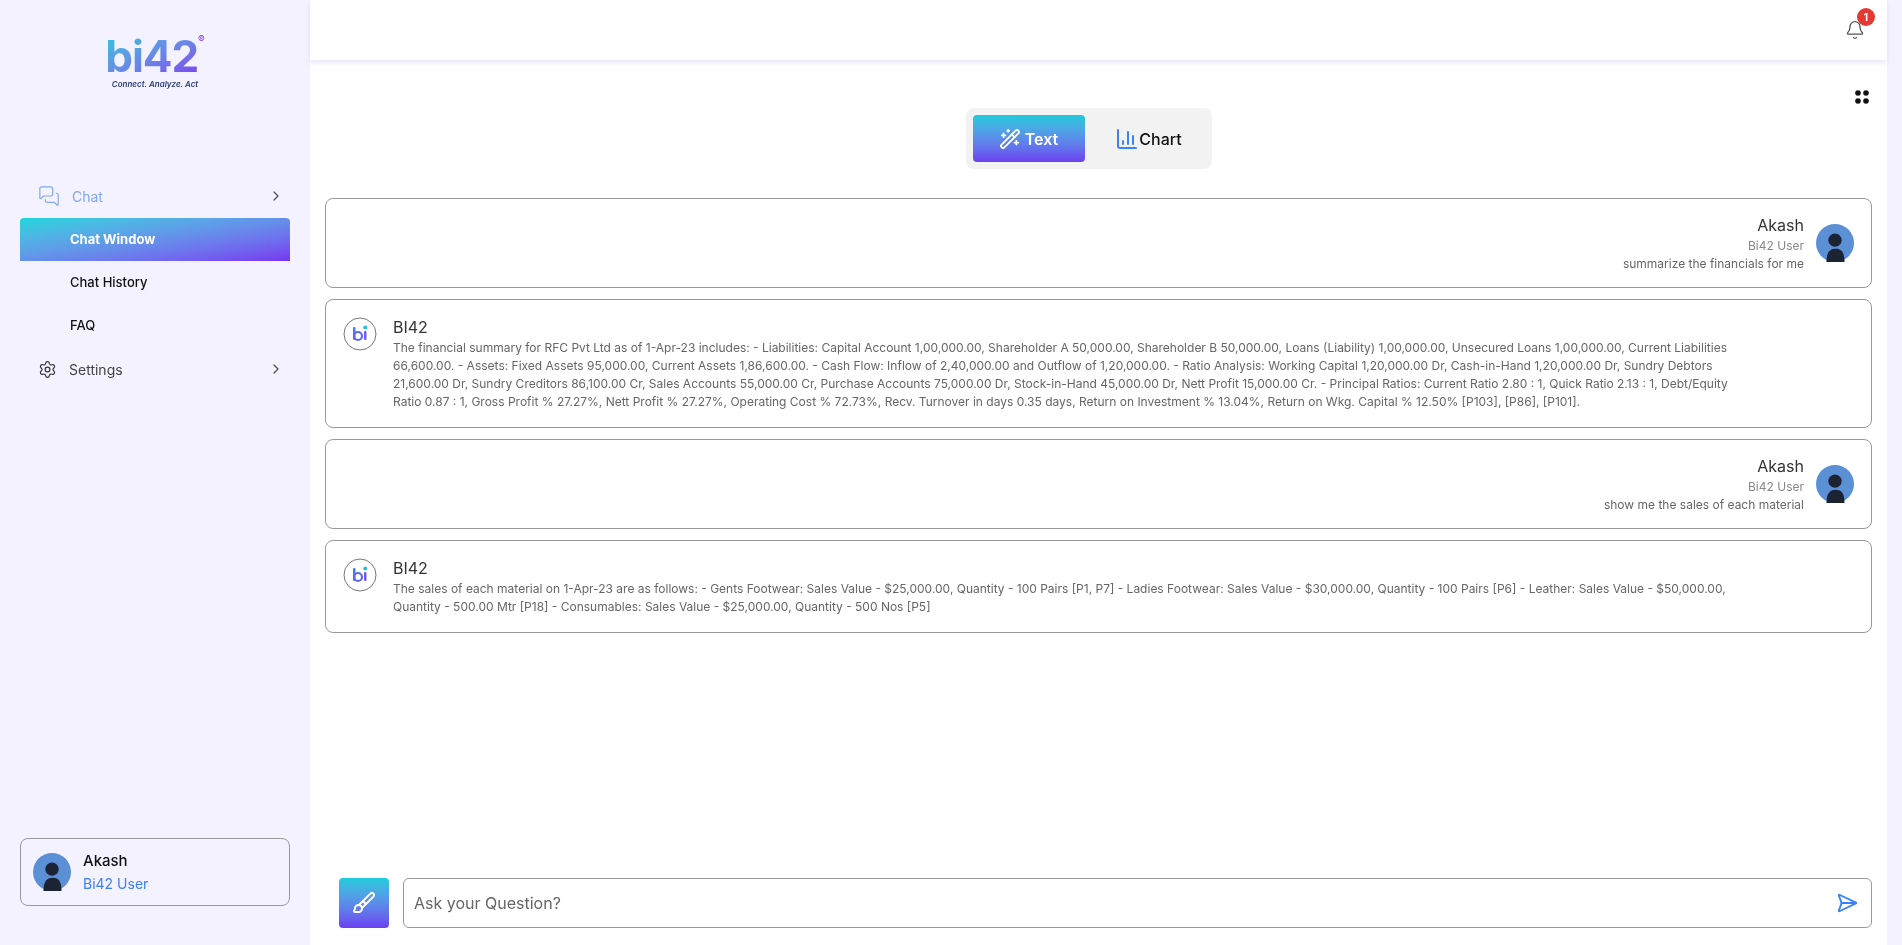 The width and height of the screenshot is (1902, 945). Describe the element at coordinates (1855, 30) in the screenshot. I see `notification-bell-icon` at that location.